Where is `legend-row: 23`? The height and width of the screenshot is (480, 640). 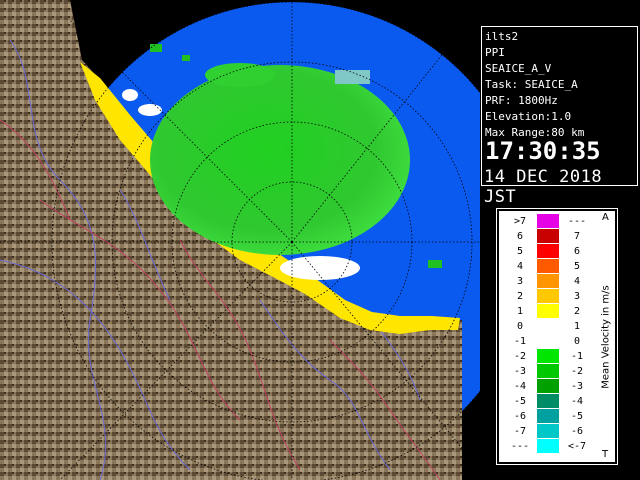 legend-row: 23 is located at coordinates (549, 296).